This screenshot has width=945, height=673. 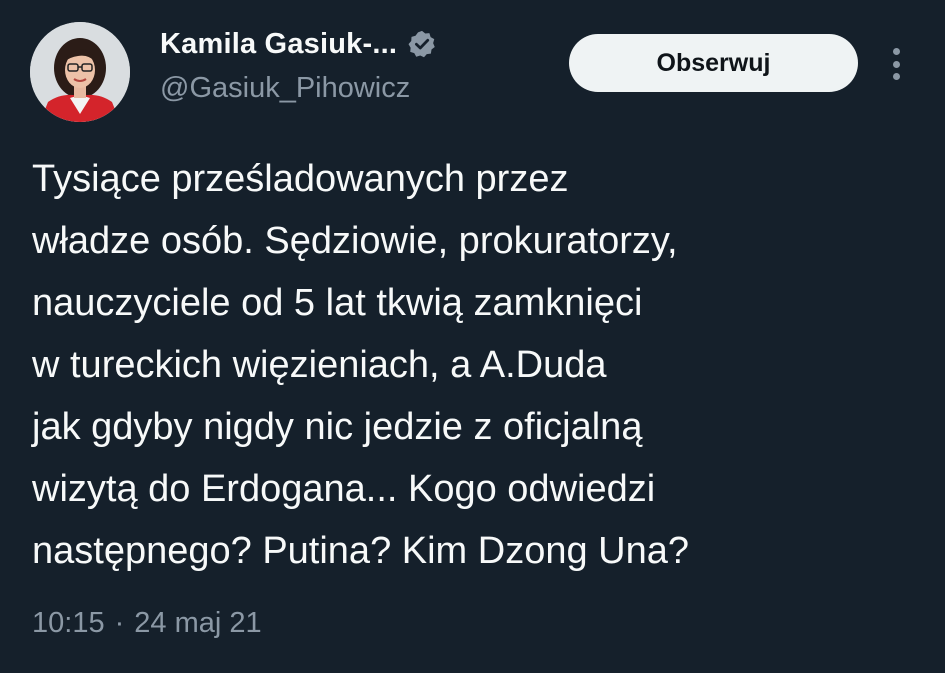 I want to click on more-options-icon, so click(x=896, y=64).